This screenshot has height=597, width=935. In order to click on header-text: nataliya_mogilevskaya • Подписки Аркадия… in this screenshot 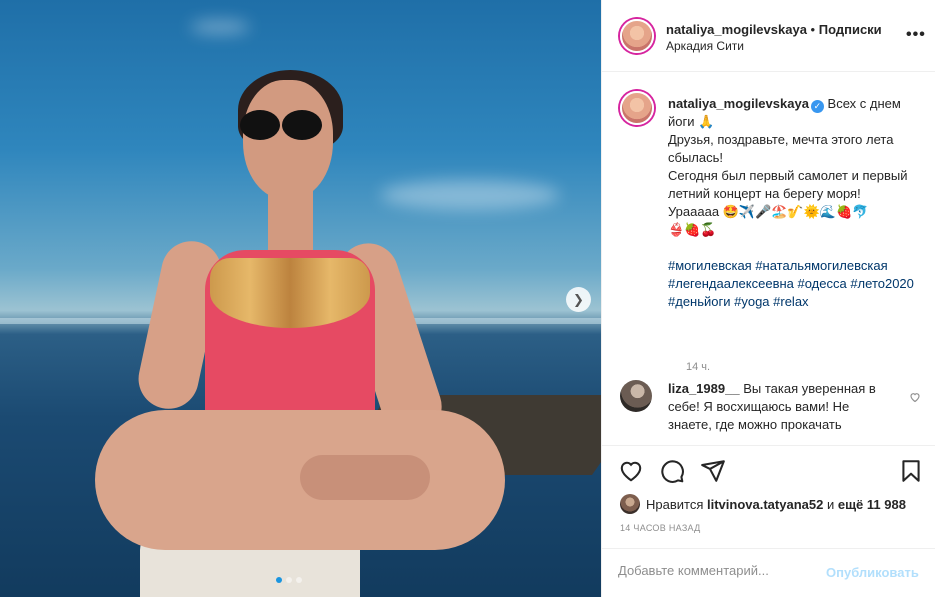, I will do `click(774, 38)`.